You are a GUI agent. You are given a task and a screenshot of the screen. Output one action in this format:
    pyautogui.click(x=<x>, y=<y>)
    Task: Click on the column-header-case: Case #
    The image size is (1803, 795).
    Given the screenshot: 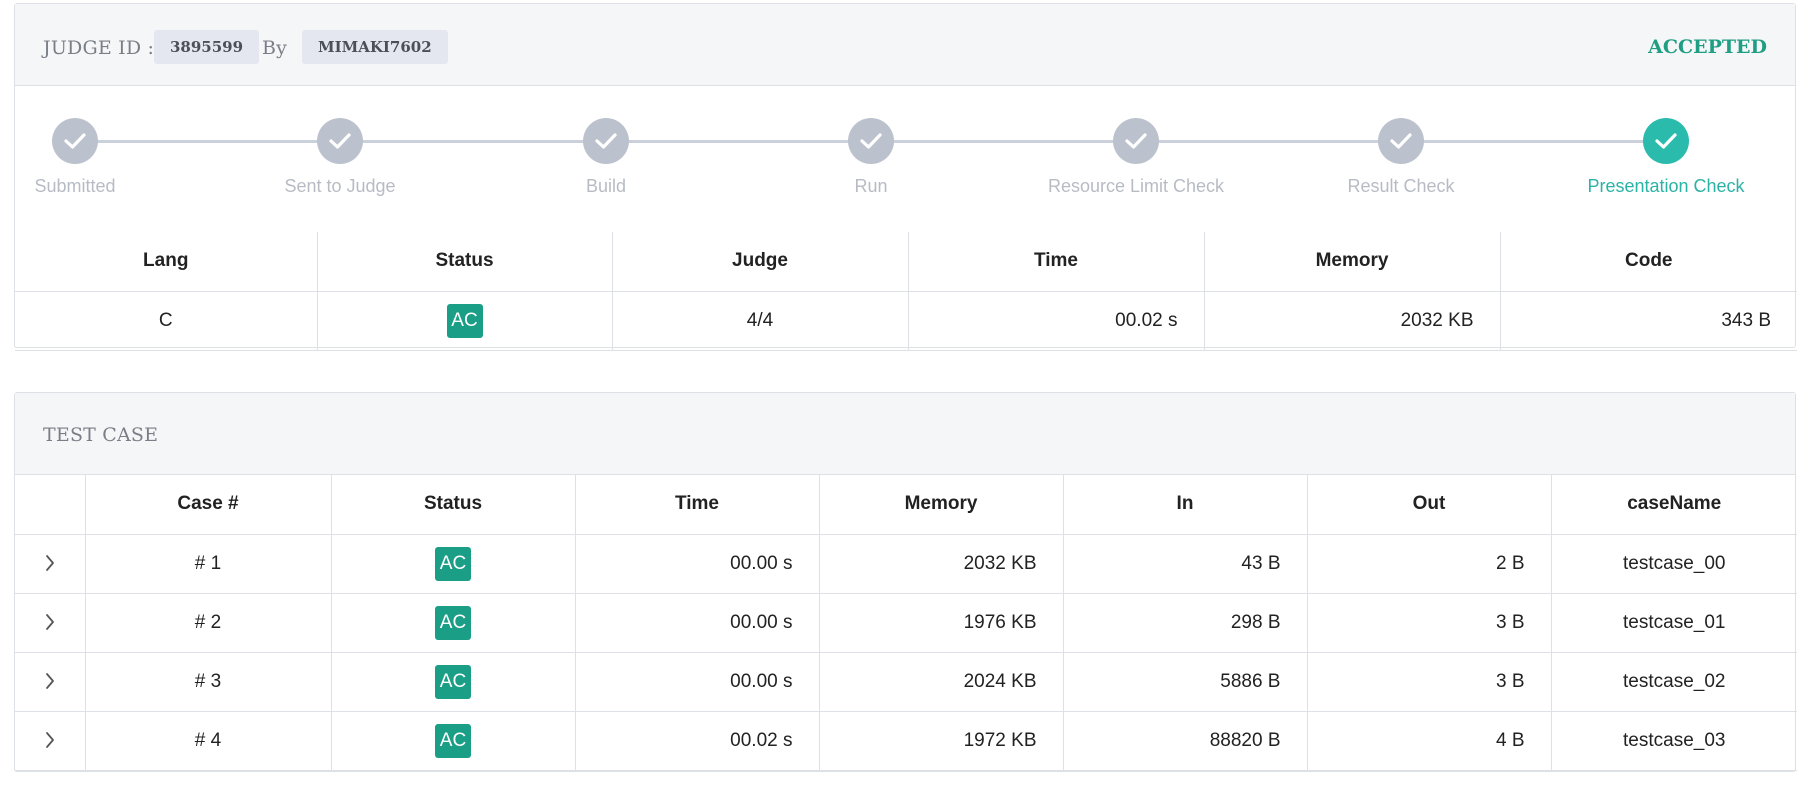 What is the action you would take?
    pyautogui.click(x=208, y=505)
    